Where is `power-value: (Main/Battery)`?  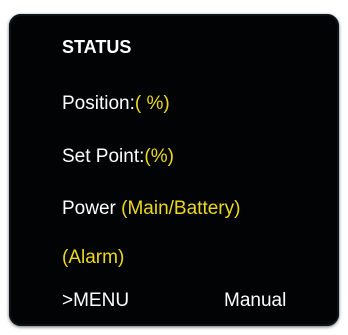 power-value: (Main/Battery) is located at coordinates (181, 208).